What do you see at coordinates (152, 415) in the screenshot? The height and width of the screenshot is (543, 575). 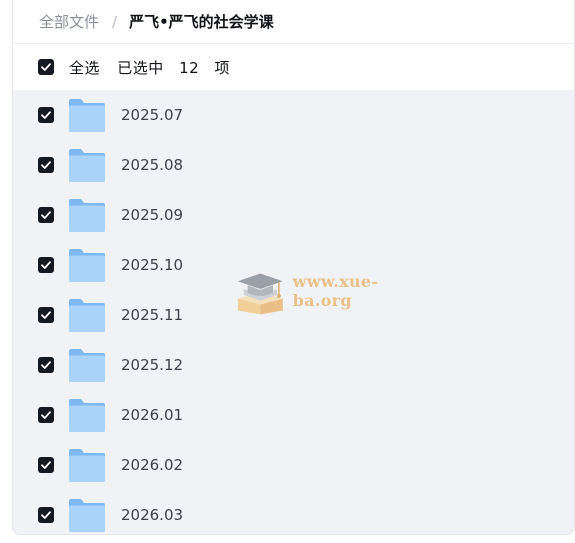 I see `folder-name: 2026.01` at bounding box center [152, 415].